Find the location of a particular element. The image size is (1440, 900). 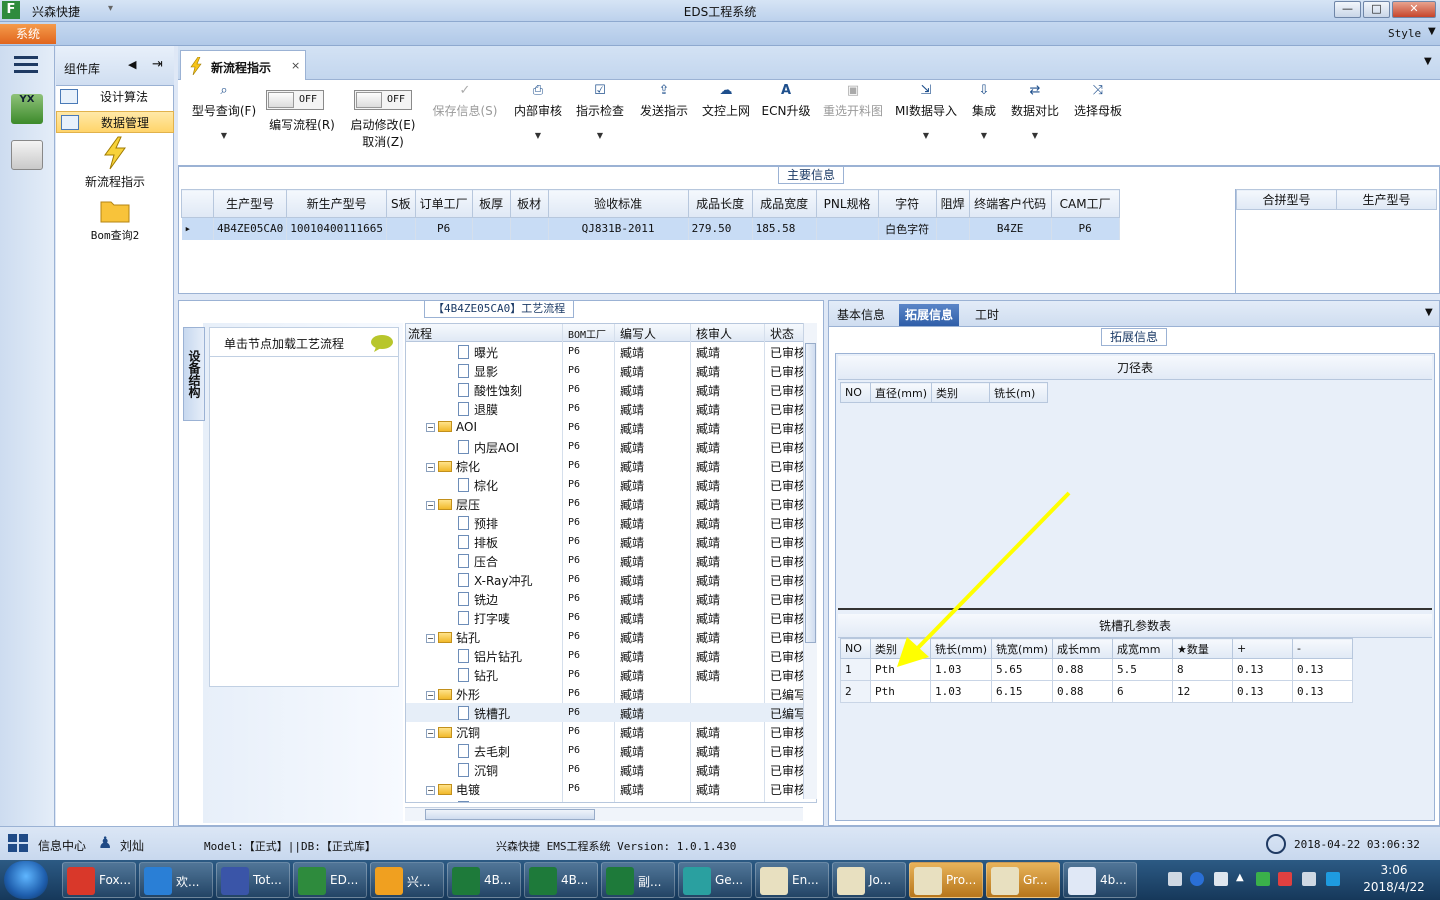

menu-icon is located at coordinates (26, 65).